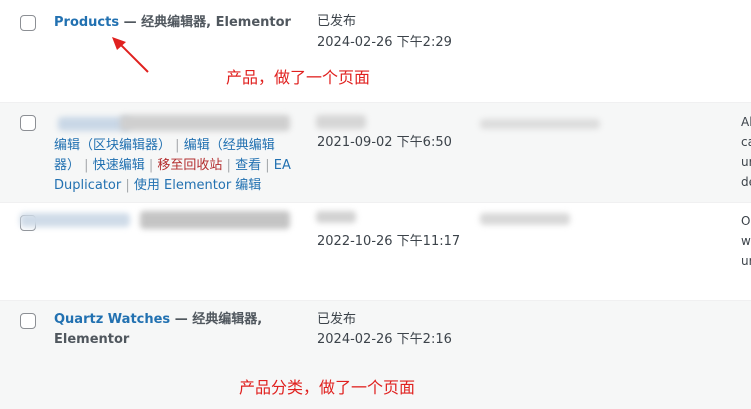 Image resolution: width=751 pixels, height=409 pixels. What do you see at coordinates (227, 319) in the screenshot?
I see `post-state: 经典编辑器,` at bounding box center [227, 319].